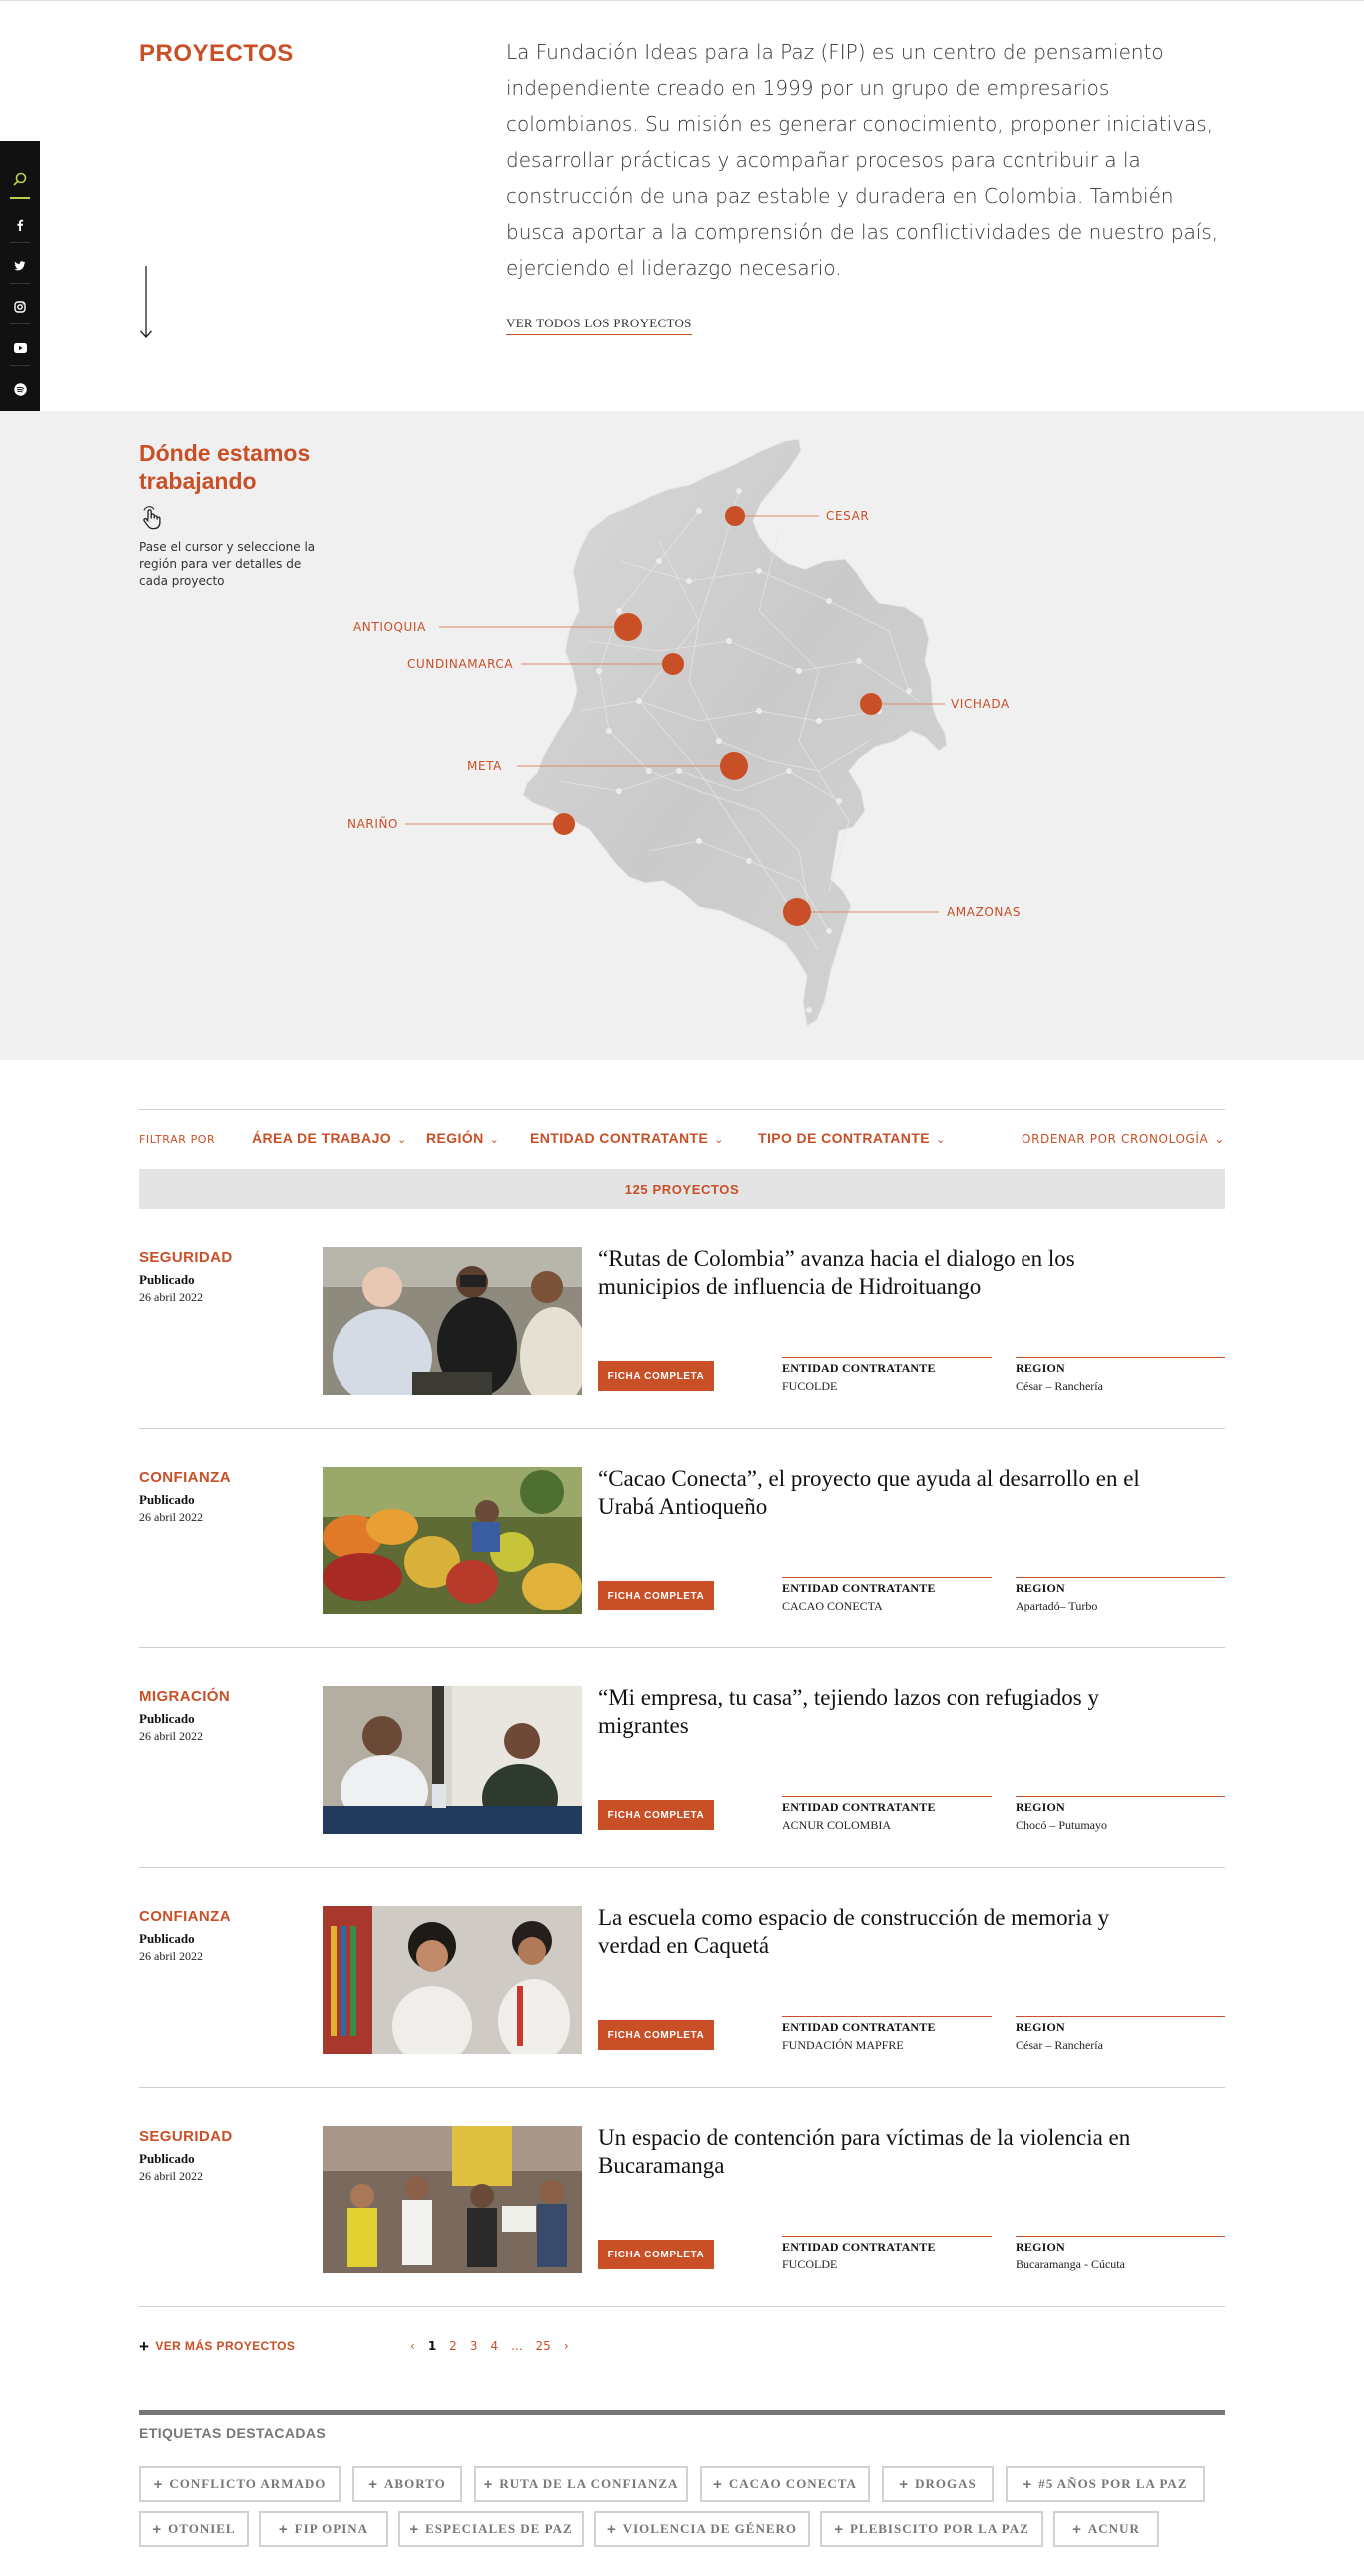 This screenshot has width=1364, height=2576. Describe the element at coordinates (785, 2484) in the screenshot. I see `tag-chip: + CACAO CONECTA` at that location.